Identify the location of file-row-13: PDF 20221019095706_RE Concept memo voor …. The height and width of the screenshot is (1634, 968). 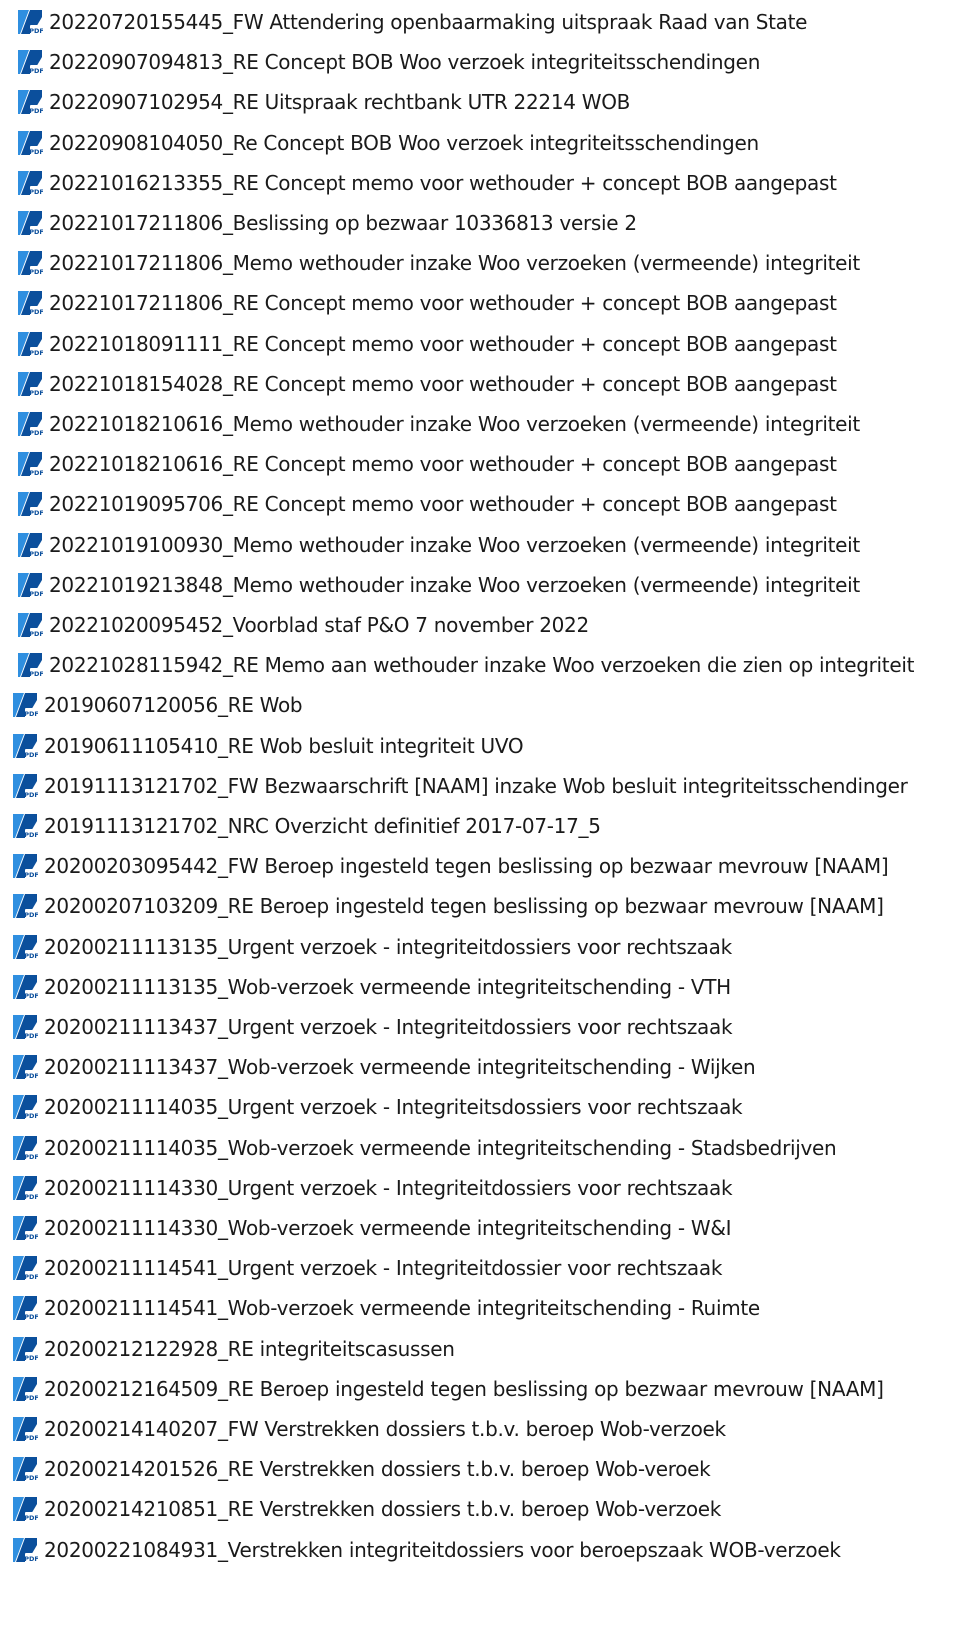
(427, 504).